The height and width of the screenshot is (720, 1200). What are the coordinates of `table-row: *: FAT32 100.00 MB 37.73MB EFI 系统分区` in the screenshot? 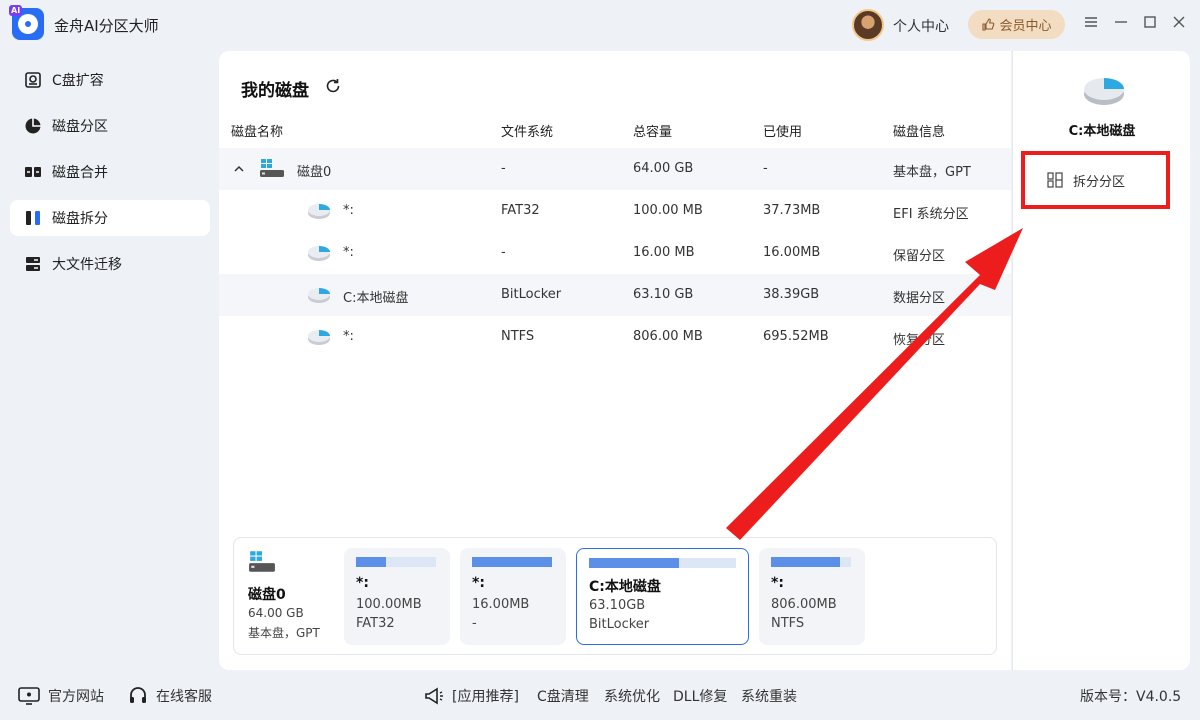 It's located at (615, 211).